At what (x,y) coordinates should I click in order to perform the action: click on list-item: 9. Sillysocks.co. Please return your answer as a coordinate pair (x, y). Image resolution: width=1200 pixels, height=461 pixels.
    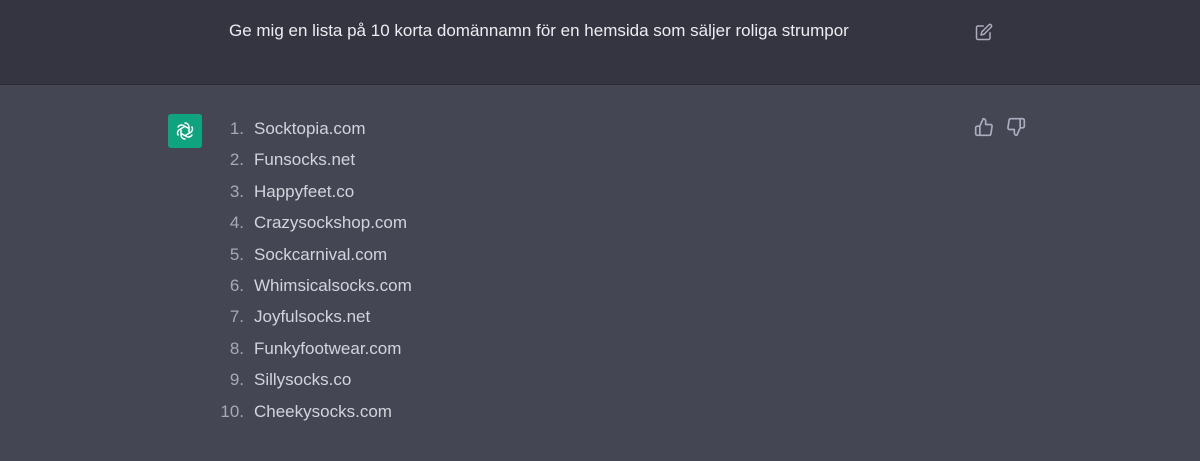
    Looking at the image, I should click on (312, 382).